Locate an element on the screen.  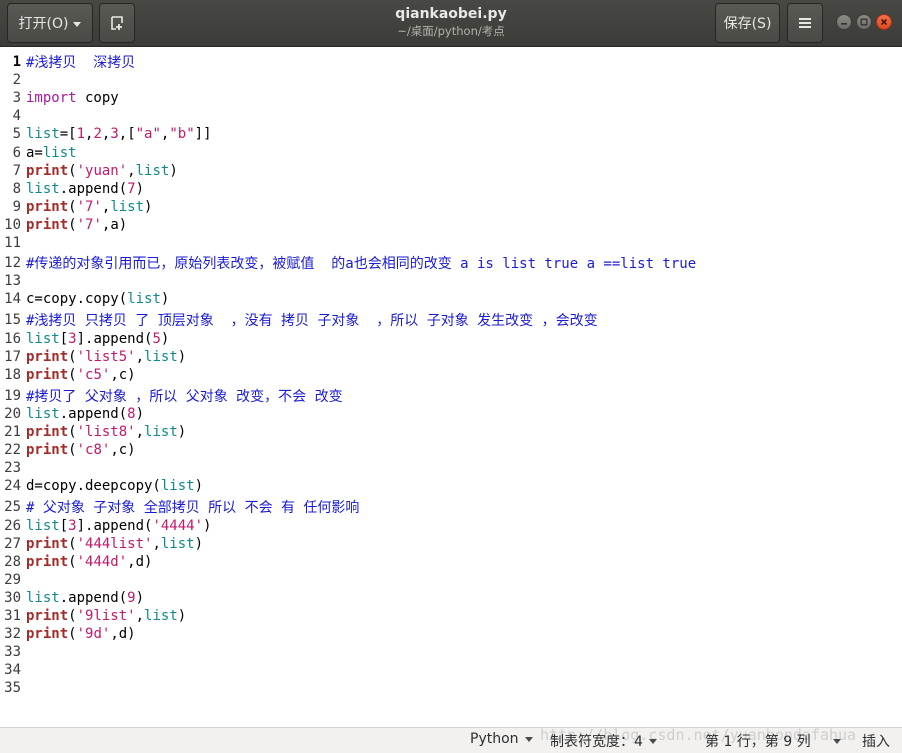
maximize-icon is located at coordinates (864, 22).